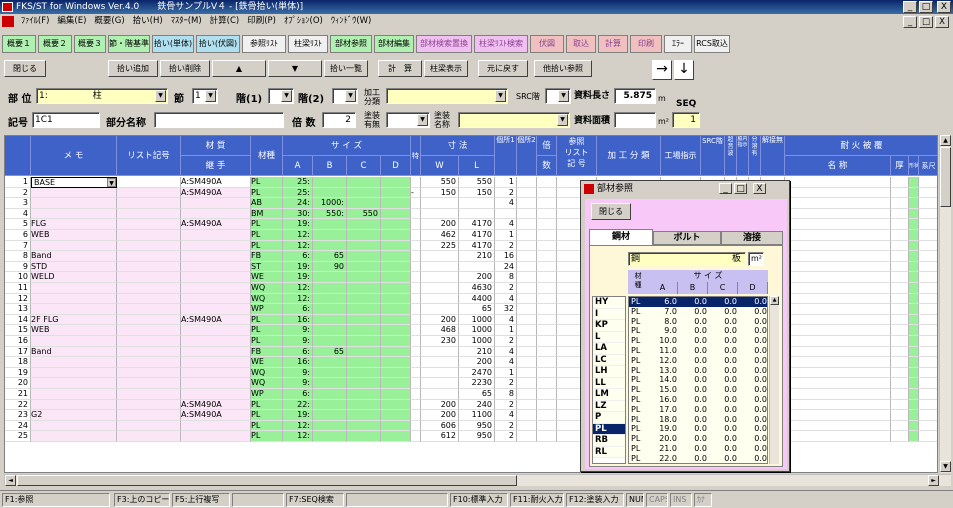 The width and height of the screenshot is (953, 508). Describe the element at coordinates (440, 426) in the screenshot. I see `cell-W: 606` at that location.